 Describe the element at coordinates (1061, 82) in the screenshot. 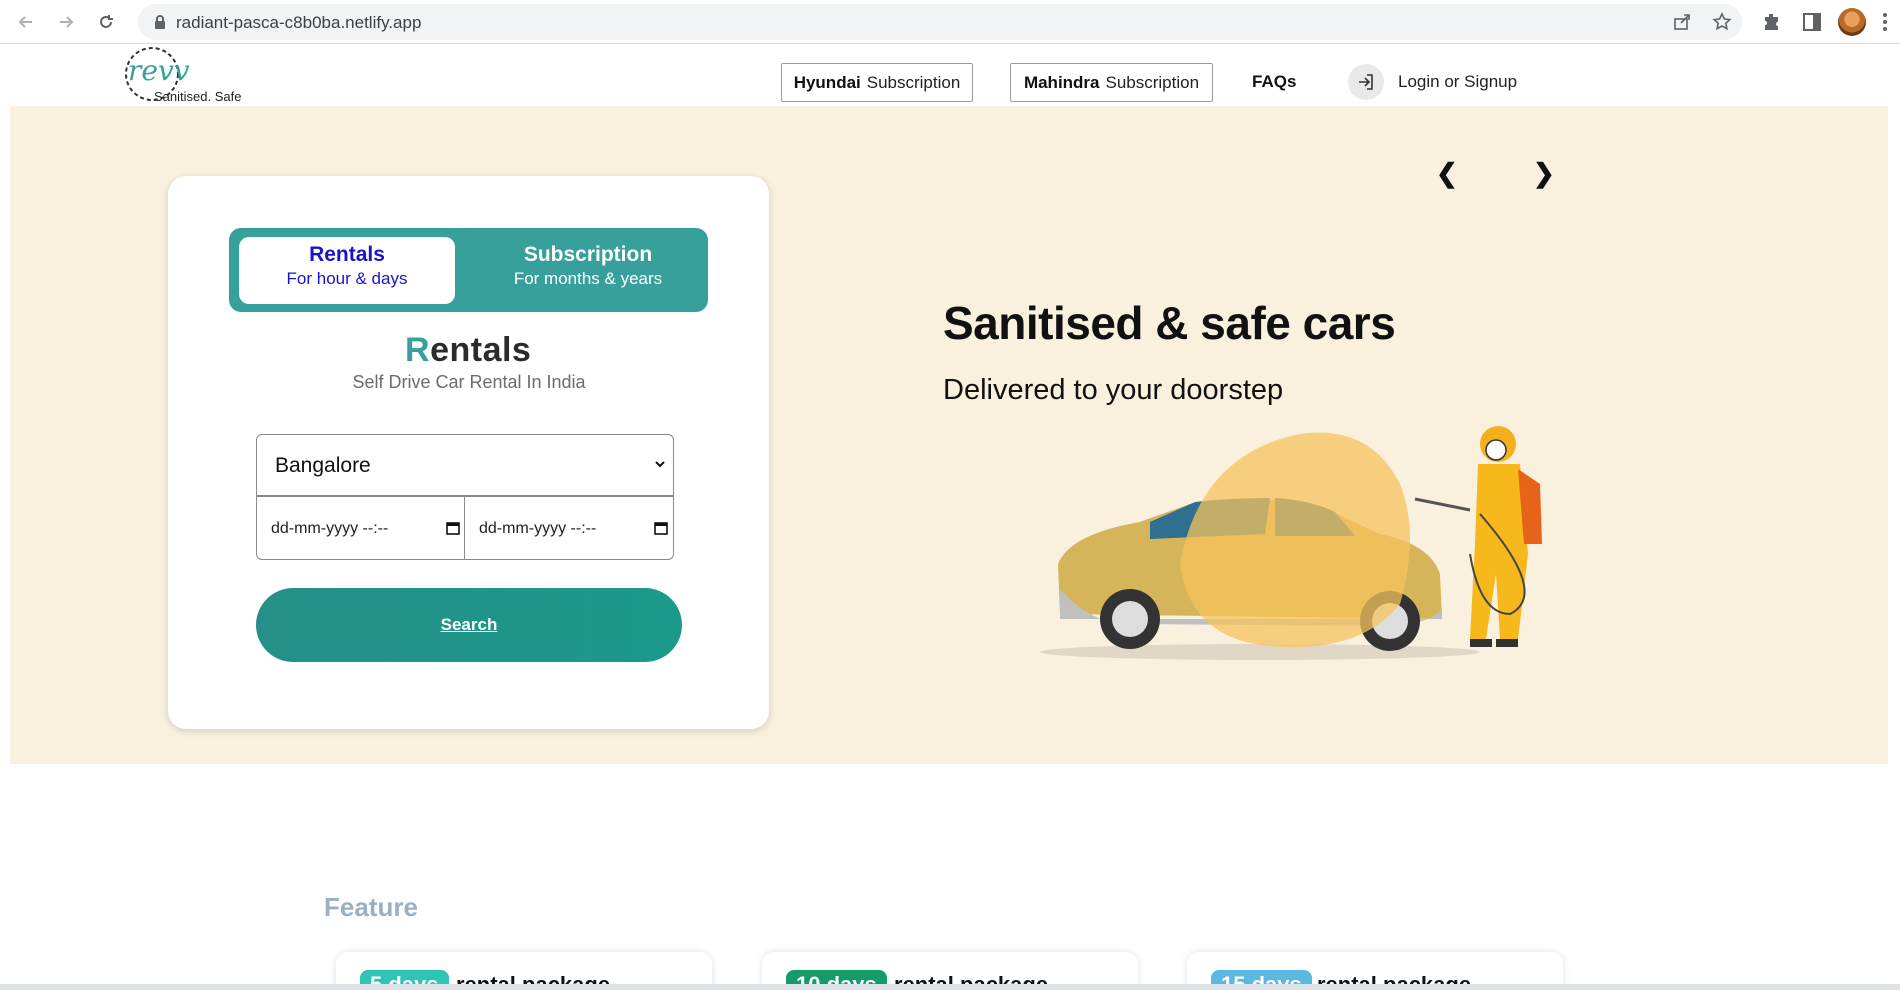

I see `brand-mahindra: Mahindra` at that location.